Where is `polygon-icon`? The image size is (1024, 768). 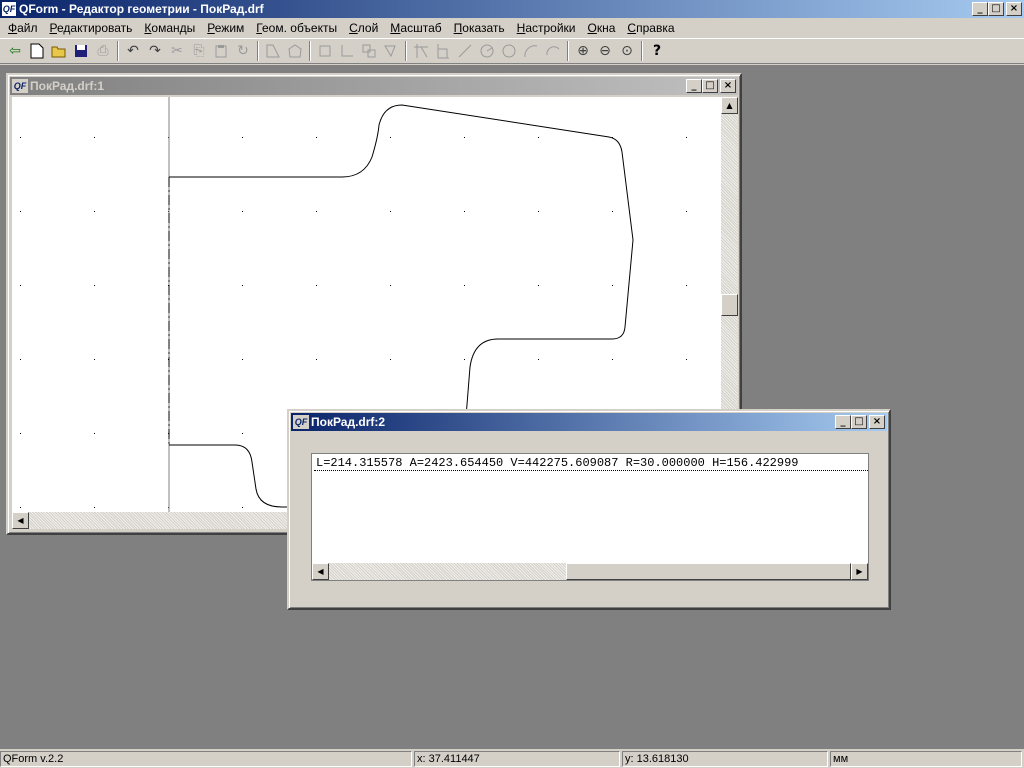 polygon-icon is located at coordinates (273, 51).